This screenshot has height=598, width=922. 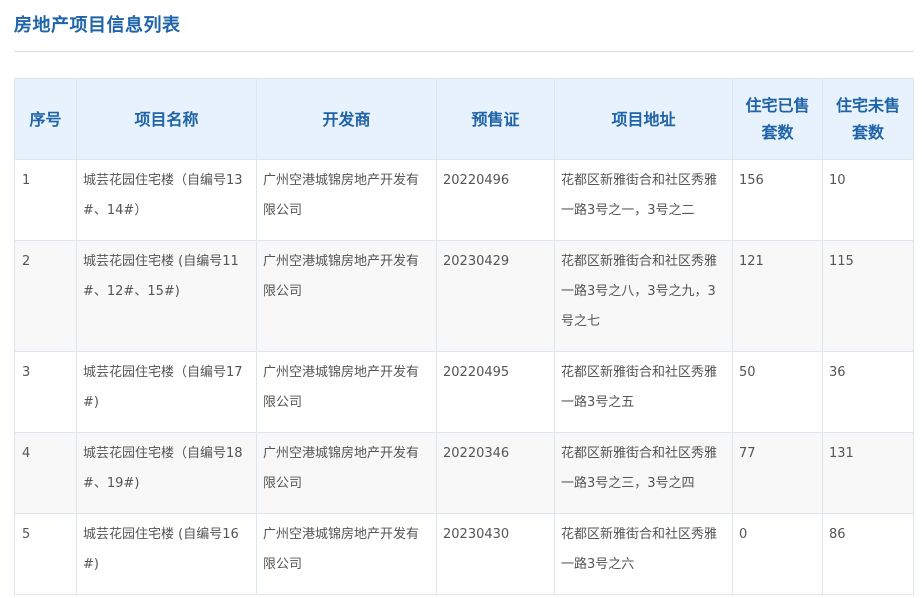 I want to click on table-header-row: 序号 项目名称 开发商 预售证 项目地址 住宅已售套数 住宅未售套数, so click(x=464, y=119).